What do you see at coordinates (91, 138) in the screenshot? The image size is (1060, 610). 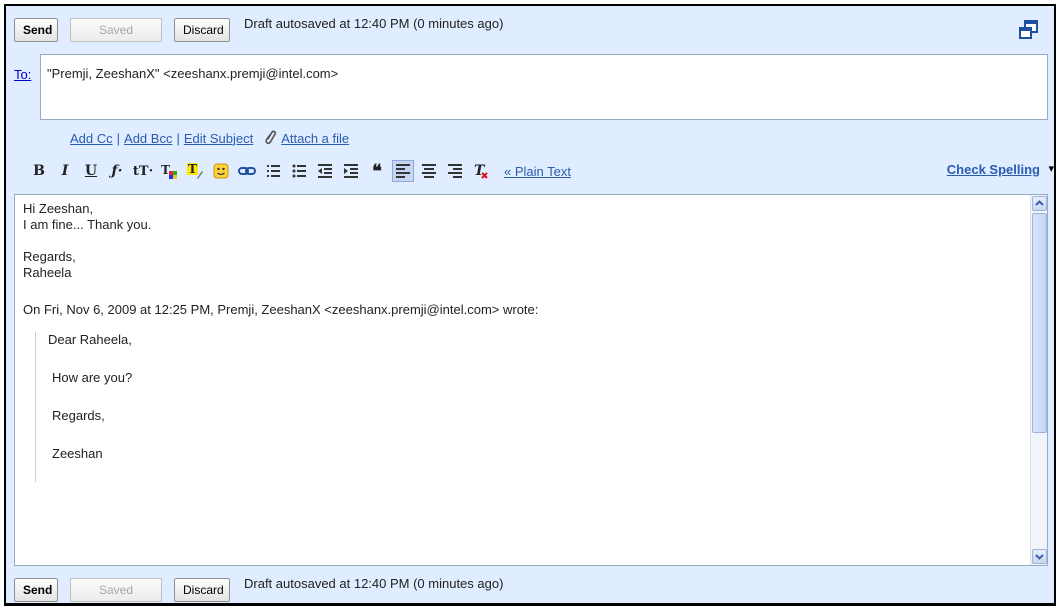 I see `add-cc-link: Add Cc` at bounding box center [91, 138].